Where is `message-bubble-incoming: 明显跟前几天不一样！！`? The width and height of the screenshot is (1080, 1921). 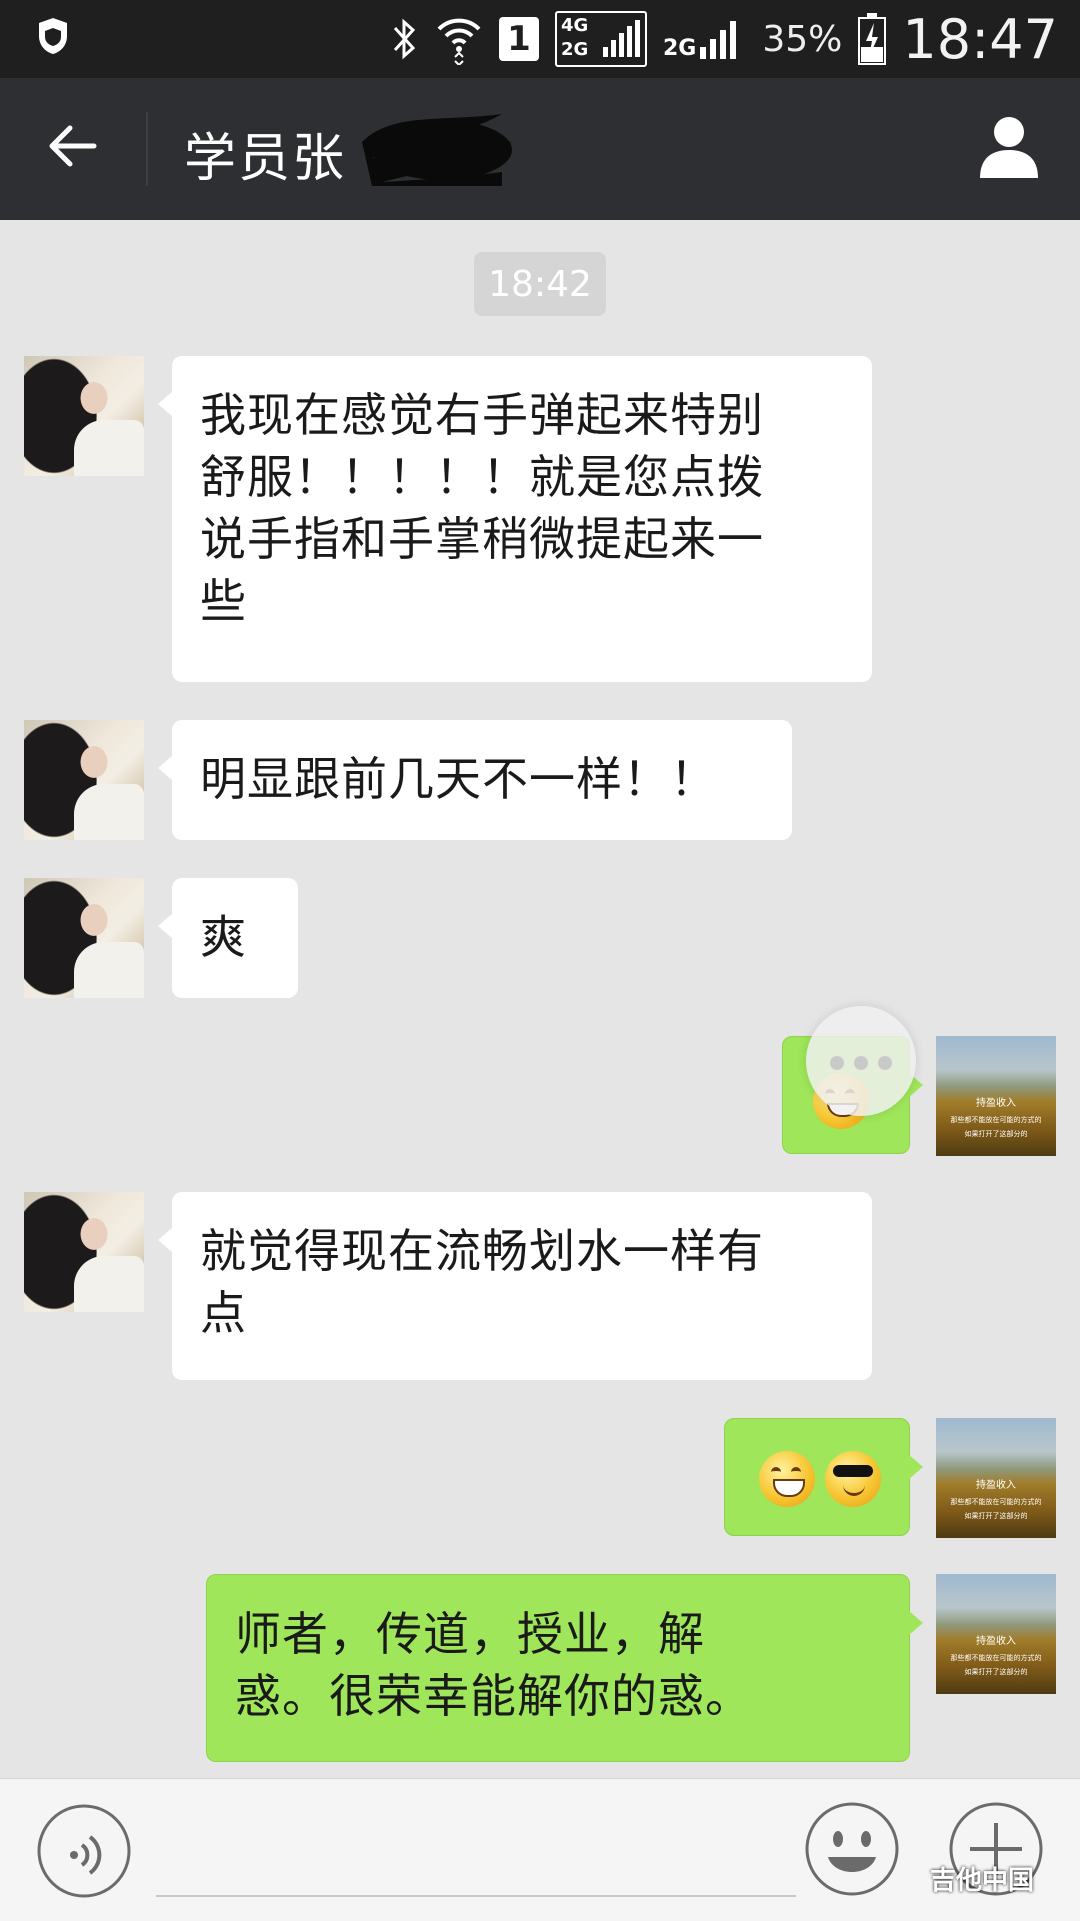 message-bubble-incoming: 明显跟前几天不一样！！ is located at coordinates (475, 780).